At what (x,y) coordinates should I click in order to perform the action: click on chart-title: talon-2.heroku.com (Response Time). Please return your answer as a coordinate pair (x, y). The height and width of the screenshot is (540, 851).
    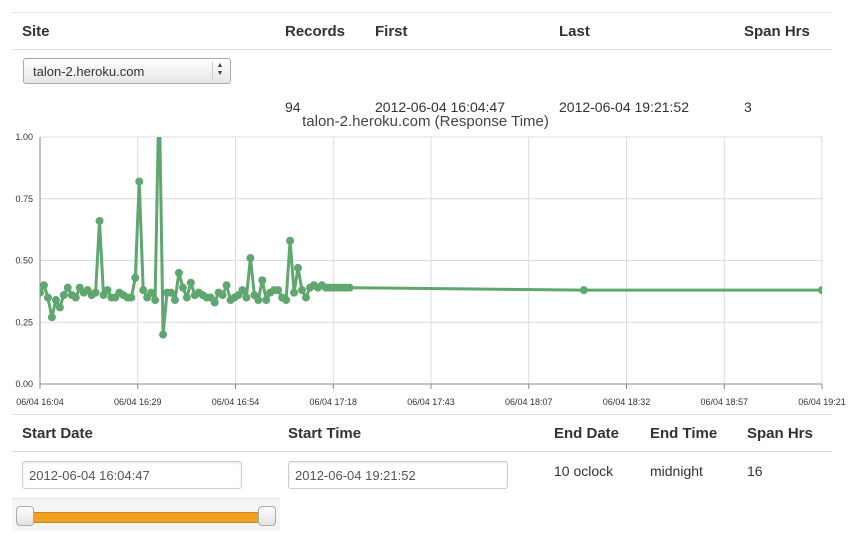
    Looking at the image, I should click on (425, 121).